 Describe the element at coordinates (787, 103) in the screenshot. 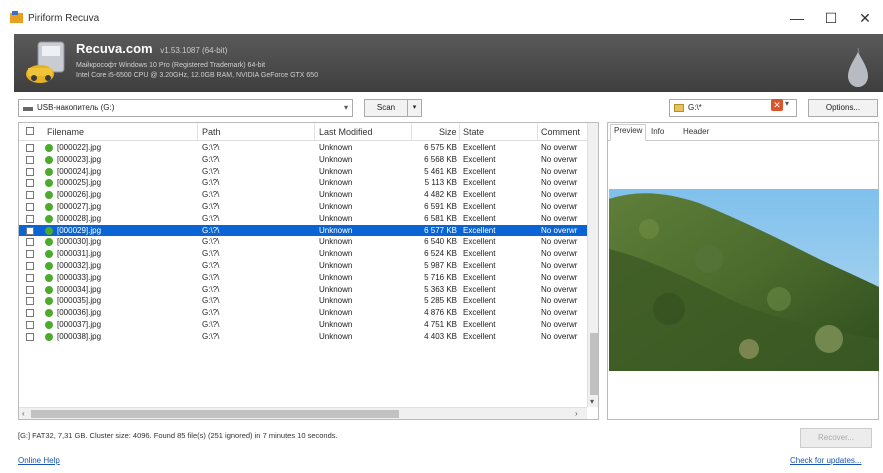

I see `path-dropdown-icon: ▾` at that location.